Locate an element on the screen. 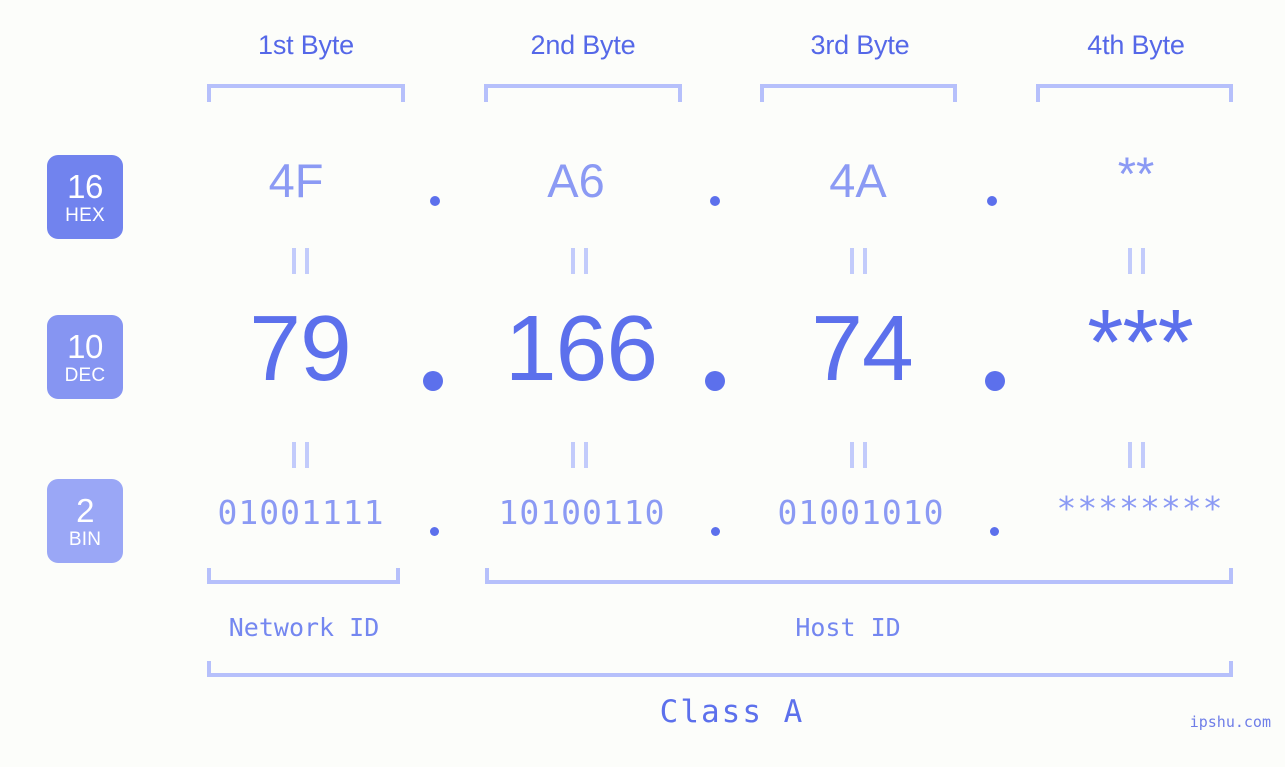 The height and width of the screenshot is (767, 1285). dec-value-byte-1: 79 is located at coordinates (300, 348).